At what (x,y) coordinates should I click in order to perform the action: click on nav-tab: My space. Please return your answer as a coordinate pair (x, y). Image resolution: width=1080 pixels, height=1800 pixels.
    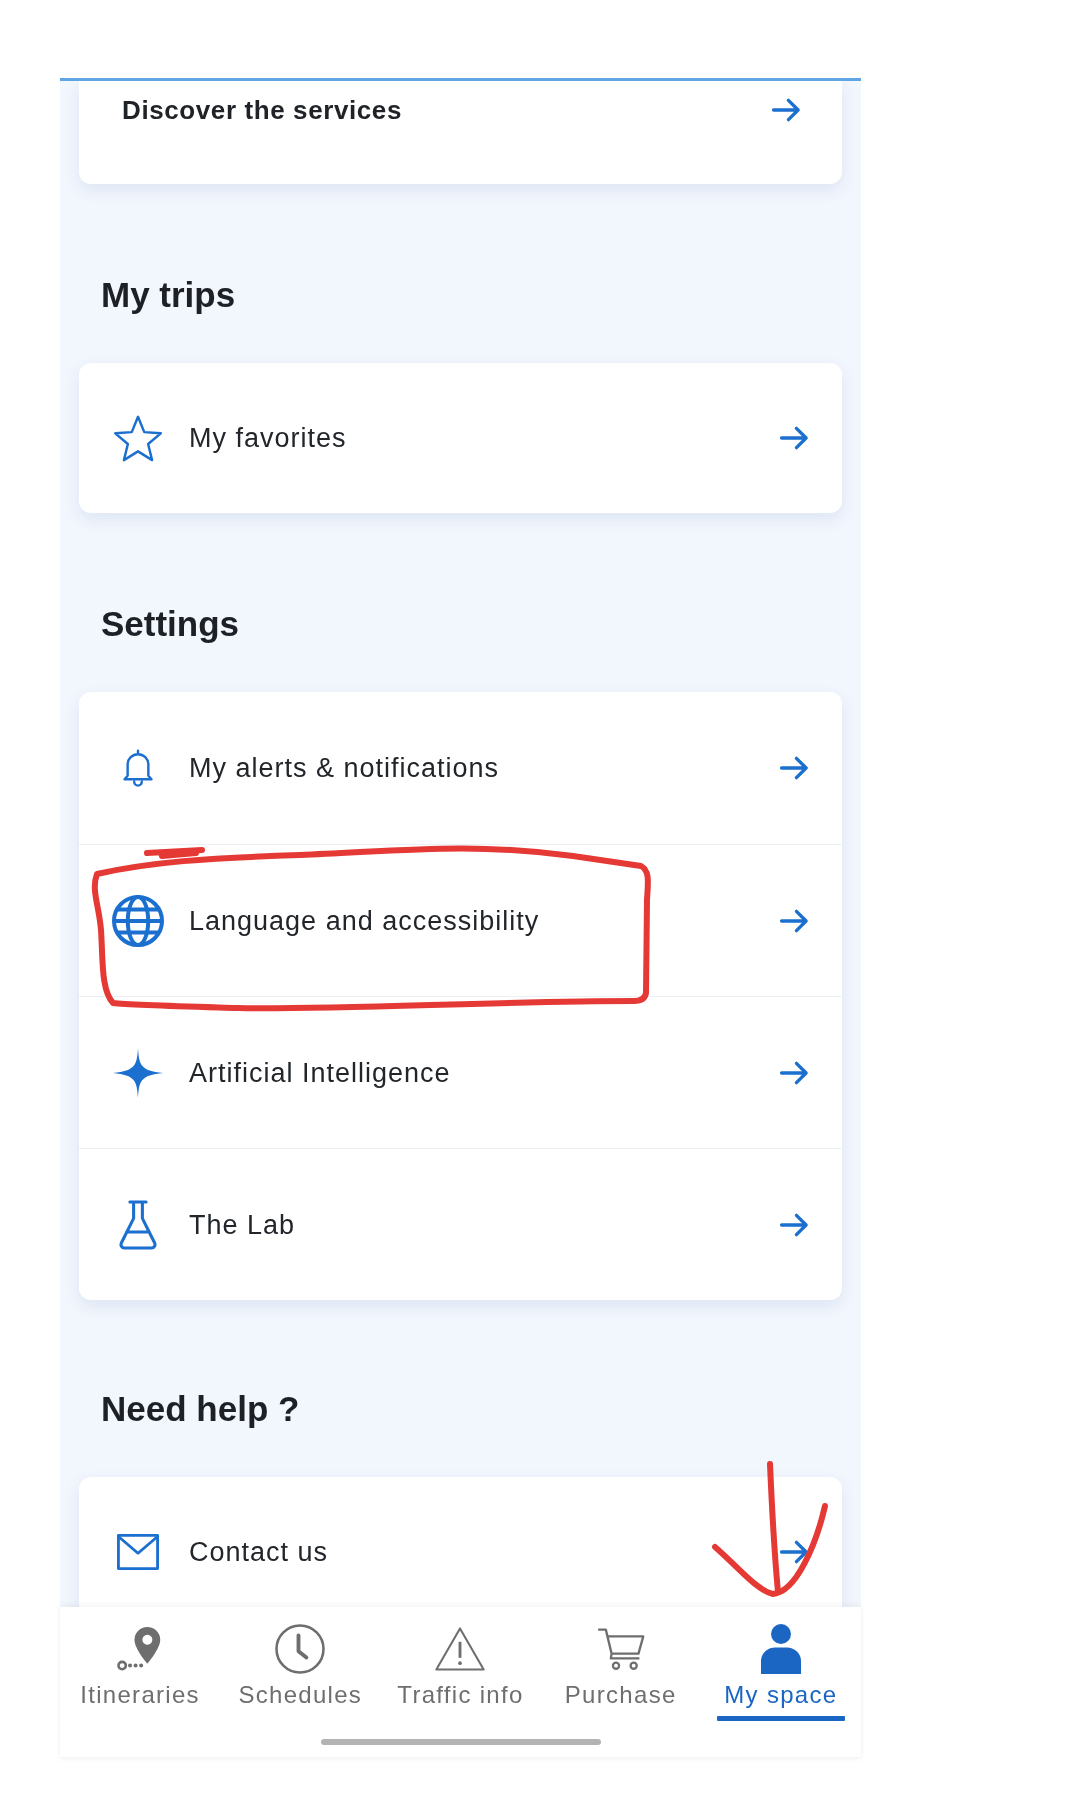
    Looking at the image, I should click on (780, 1672).